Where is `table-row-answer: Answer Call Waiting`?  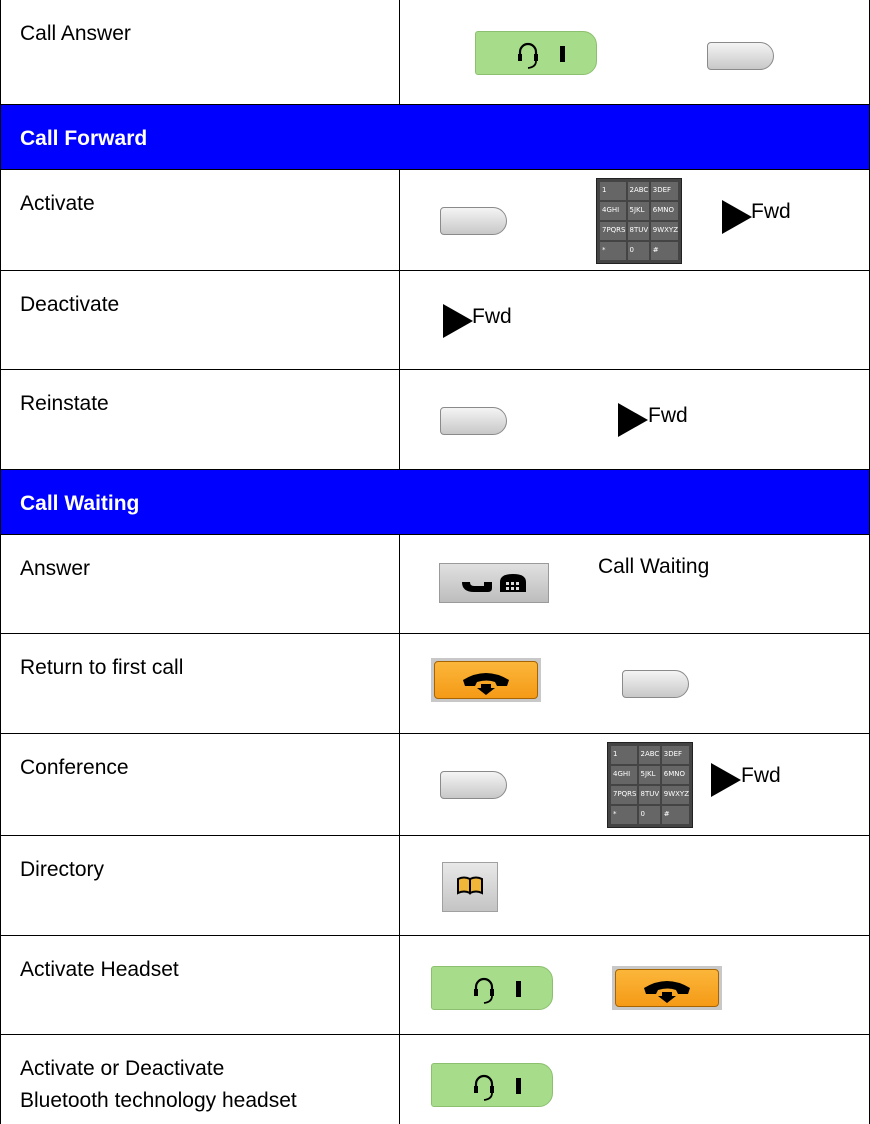 table-row-answer: Answer Call Waiting is located at coordinates (435, 584).